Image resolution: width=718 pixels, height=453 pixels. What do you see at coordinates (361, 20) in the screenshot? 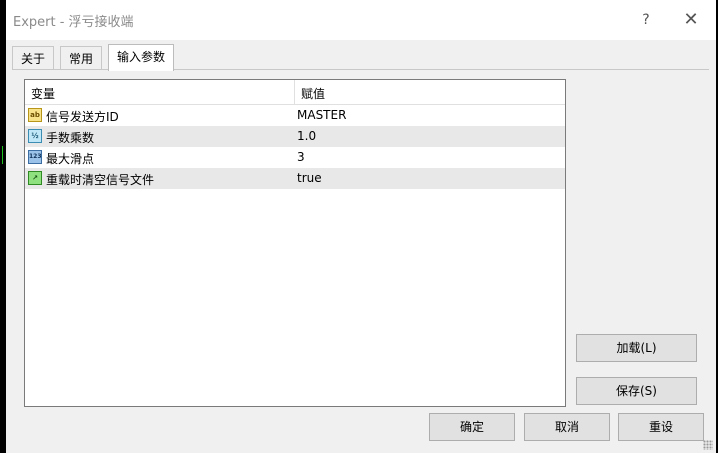
I see `title-bar: Expert - 浮亏接收端 ? ✕` at bounding box center [361, 20].